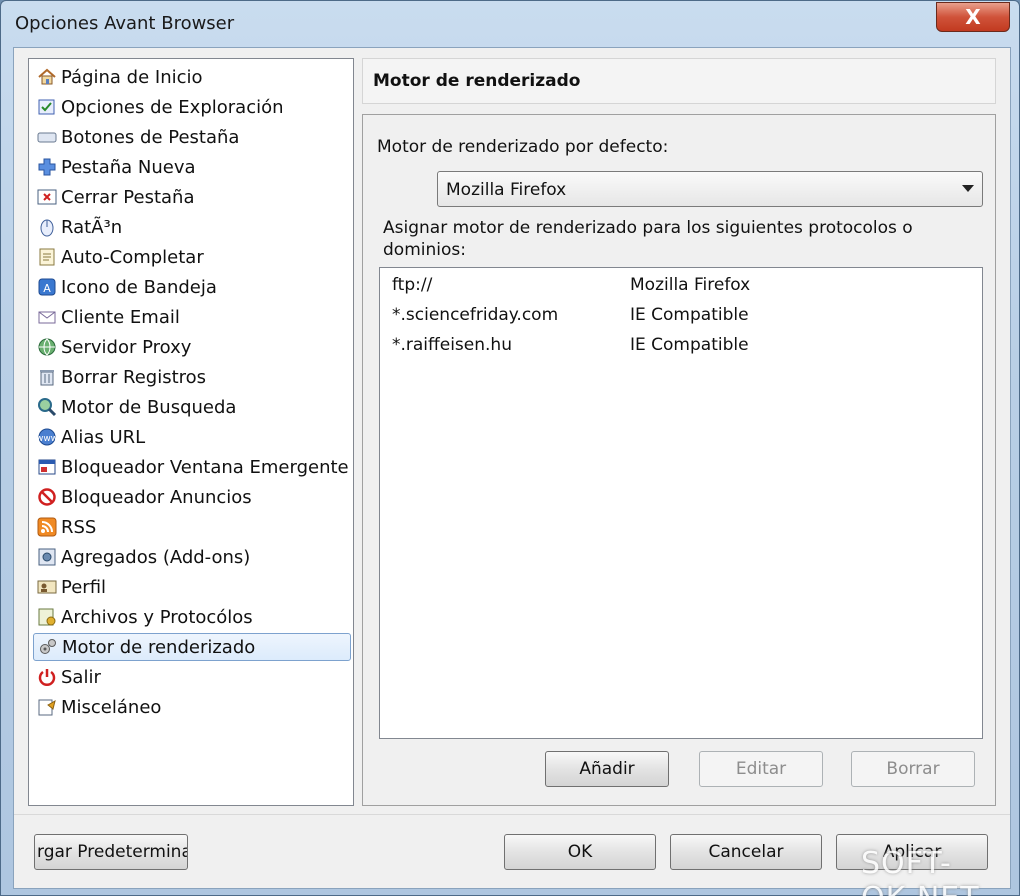 The height and width of the screenshot is (896, 1020). I want to click on list-item: *.raiffeisen.hu IE Compatible, so click(680, 345).